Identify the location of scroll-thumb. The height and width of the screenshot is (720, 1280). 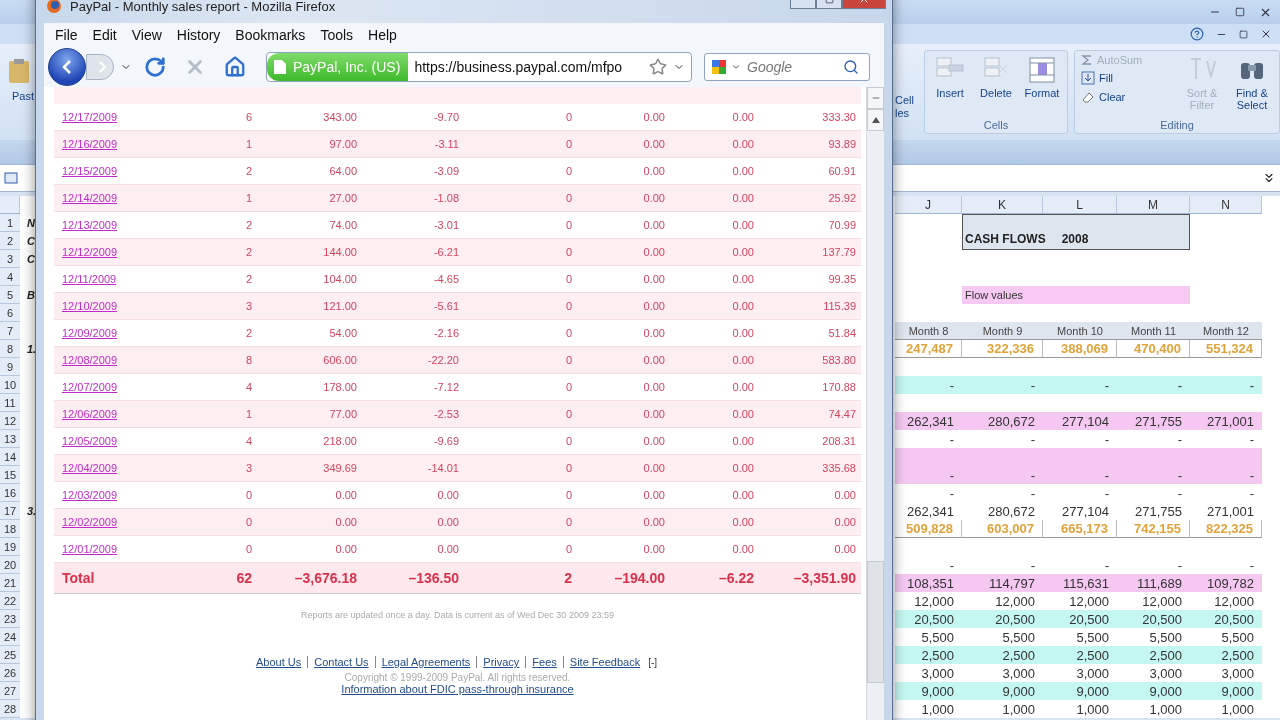
(875, 622).